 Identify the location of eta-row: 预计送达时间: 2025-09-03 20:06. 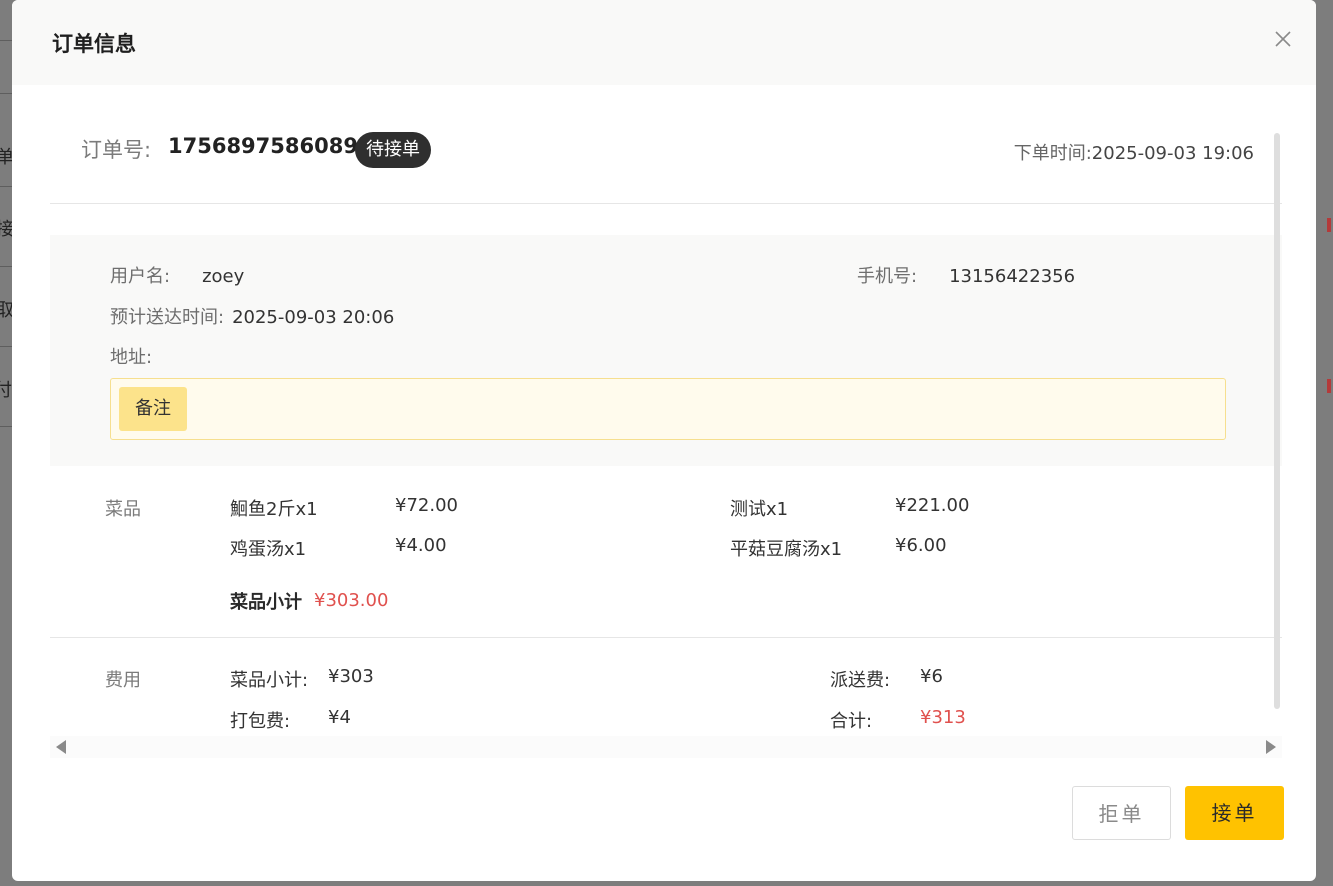
(252, 316).